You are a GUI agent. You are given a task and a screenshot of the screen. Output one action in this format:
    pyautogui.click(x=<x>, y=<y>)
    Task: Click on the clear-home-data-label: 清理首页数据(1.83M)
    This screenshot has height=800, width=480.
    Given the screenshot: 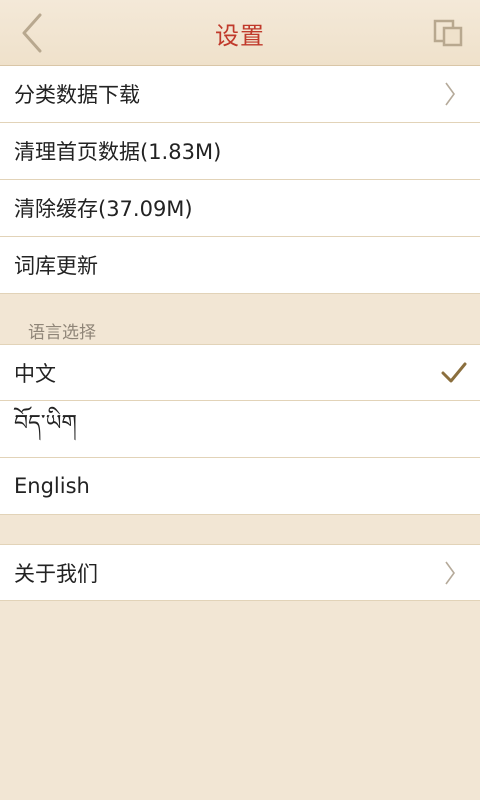 What is the action you would take?
    pyautogui.click(x=118, y=152)
    